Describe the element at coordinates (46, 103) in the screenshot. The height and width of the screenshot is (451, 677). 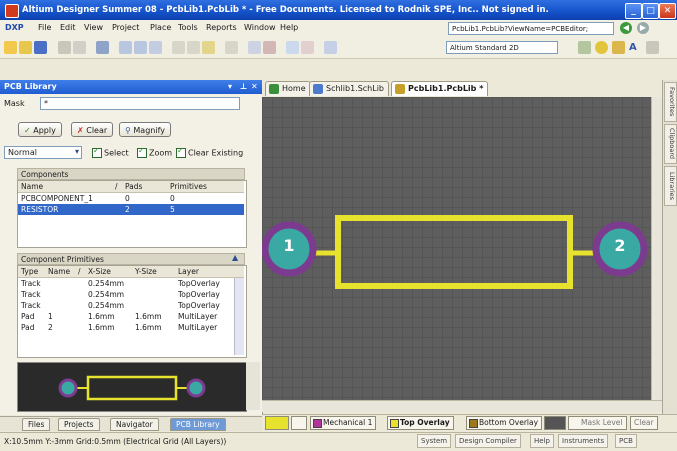
I see `mask-value: *` at that location.